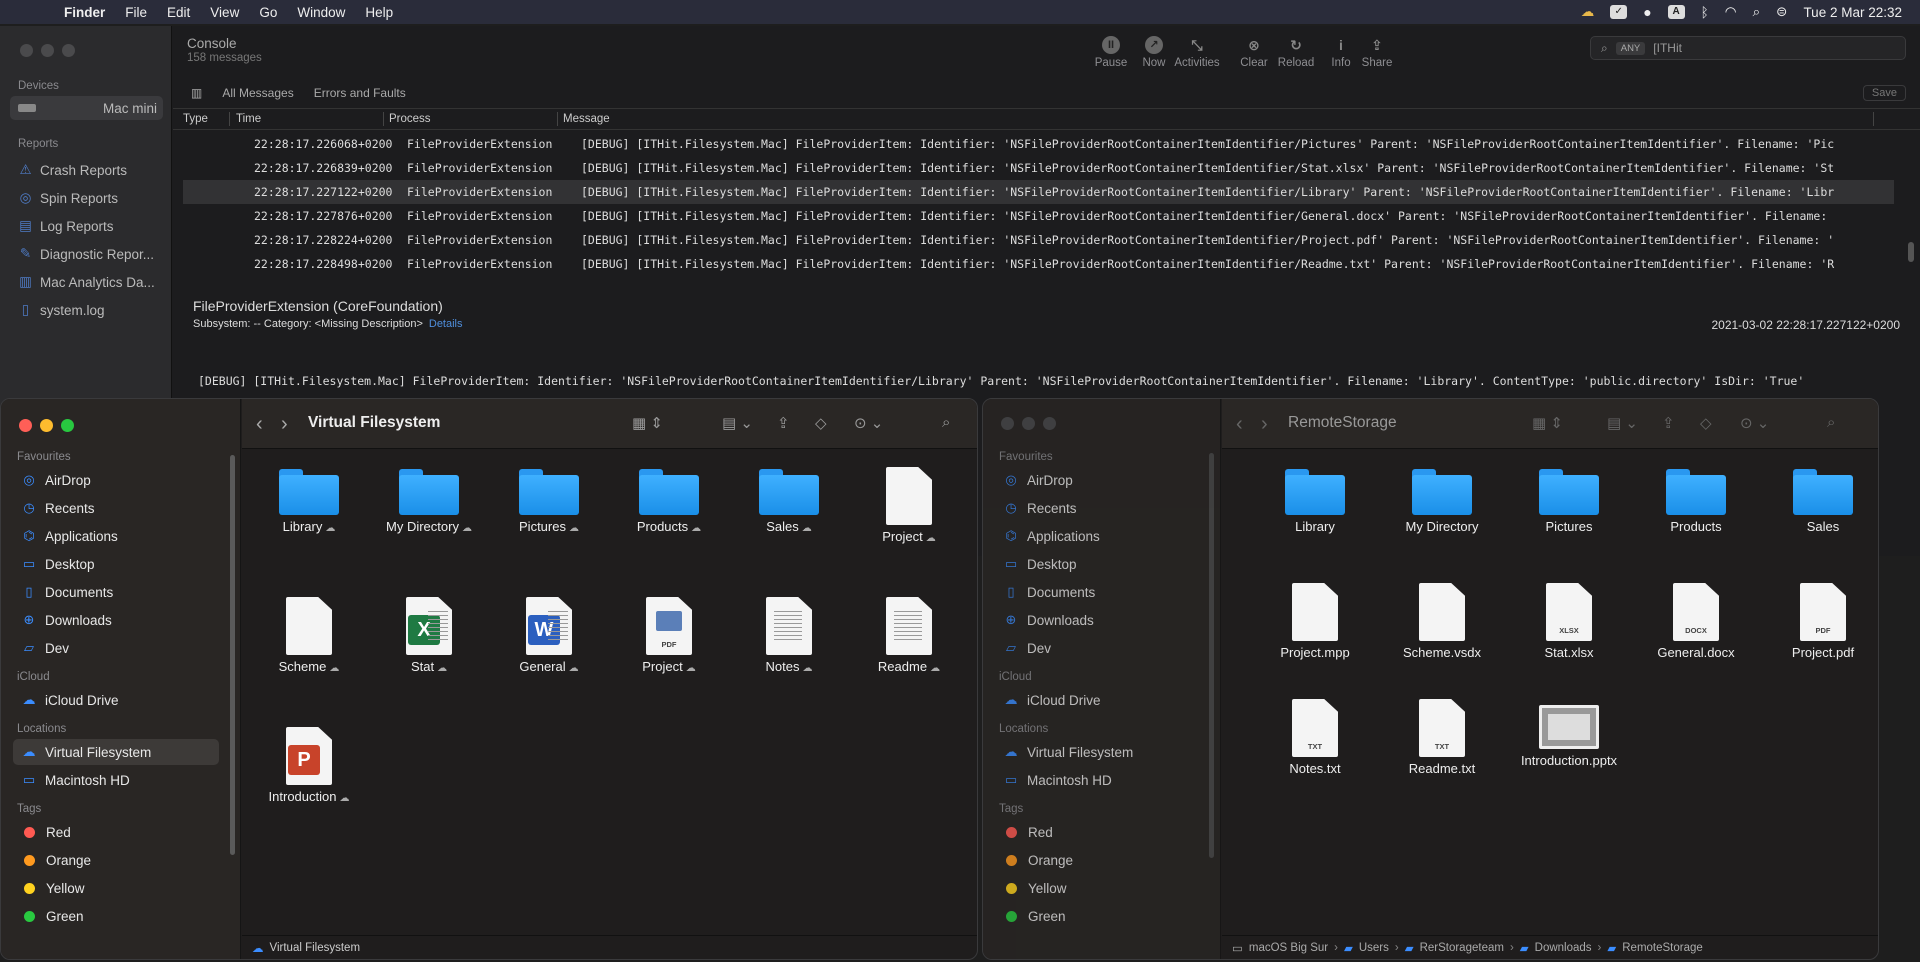  Describe the element at coordinates (248, 119) in the screenshot. I see `column-time: Time` at that location.